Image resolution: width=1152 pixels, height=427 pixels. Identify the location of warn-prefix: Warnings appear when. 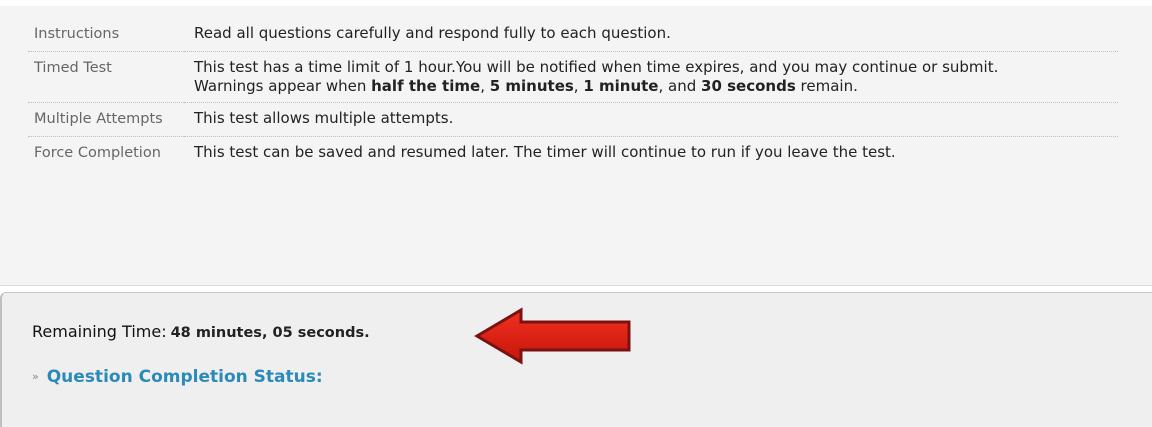
(283, 86).